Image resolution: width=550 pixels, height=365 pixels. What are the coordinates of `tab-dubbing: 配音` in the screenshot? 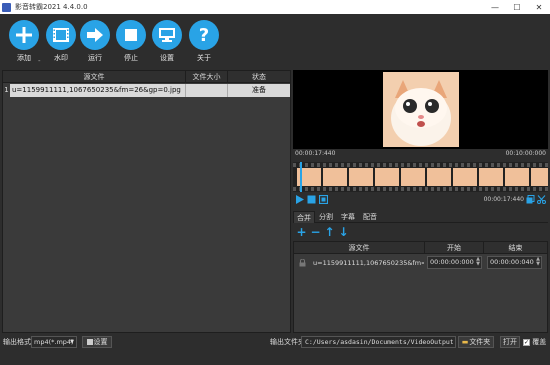 It's located at (370, 217).